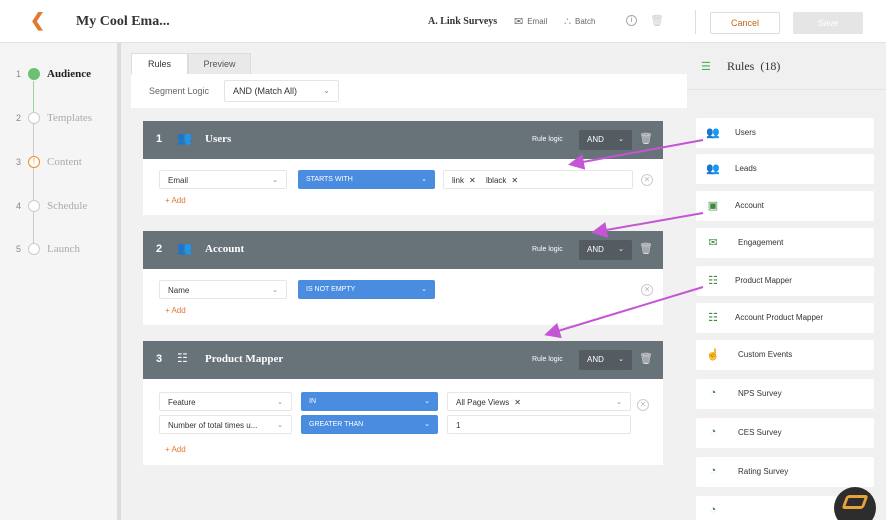 The height and width of the screenshot is (520, 886). I want to click on list-icon: ☰, so click(706, 67).